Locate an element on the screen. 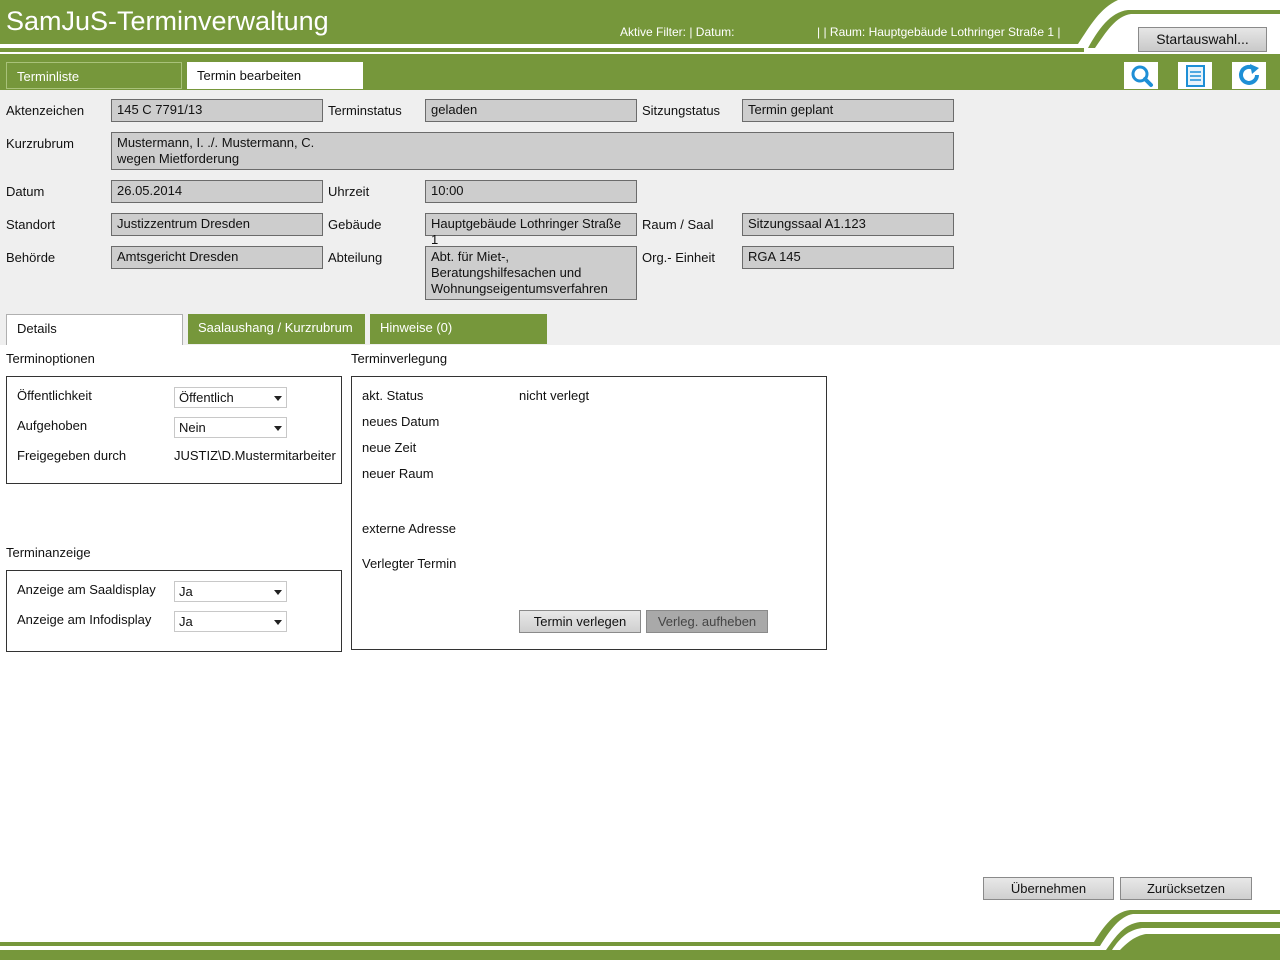 The image size is (1280, 960). tab-details: Details is located at coordinates (94, 329).